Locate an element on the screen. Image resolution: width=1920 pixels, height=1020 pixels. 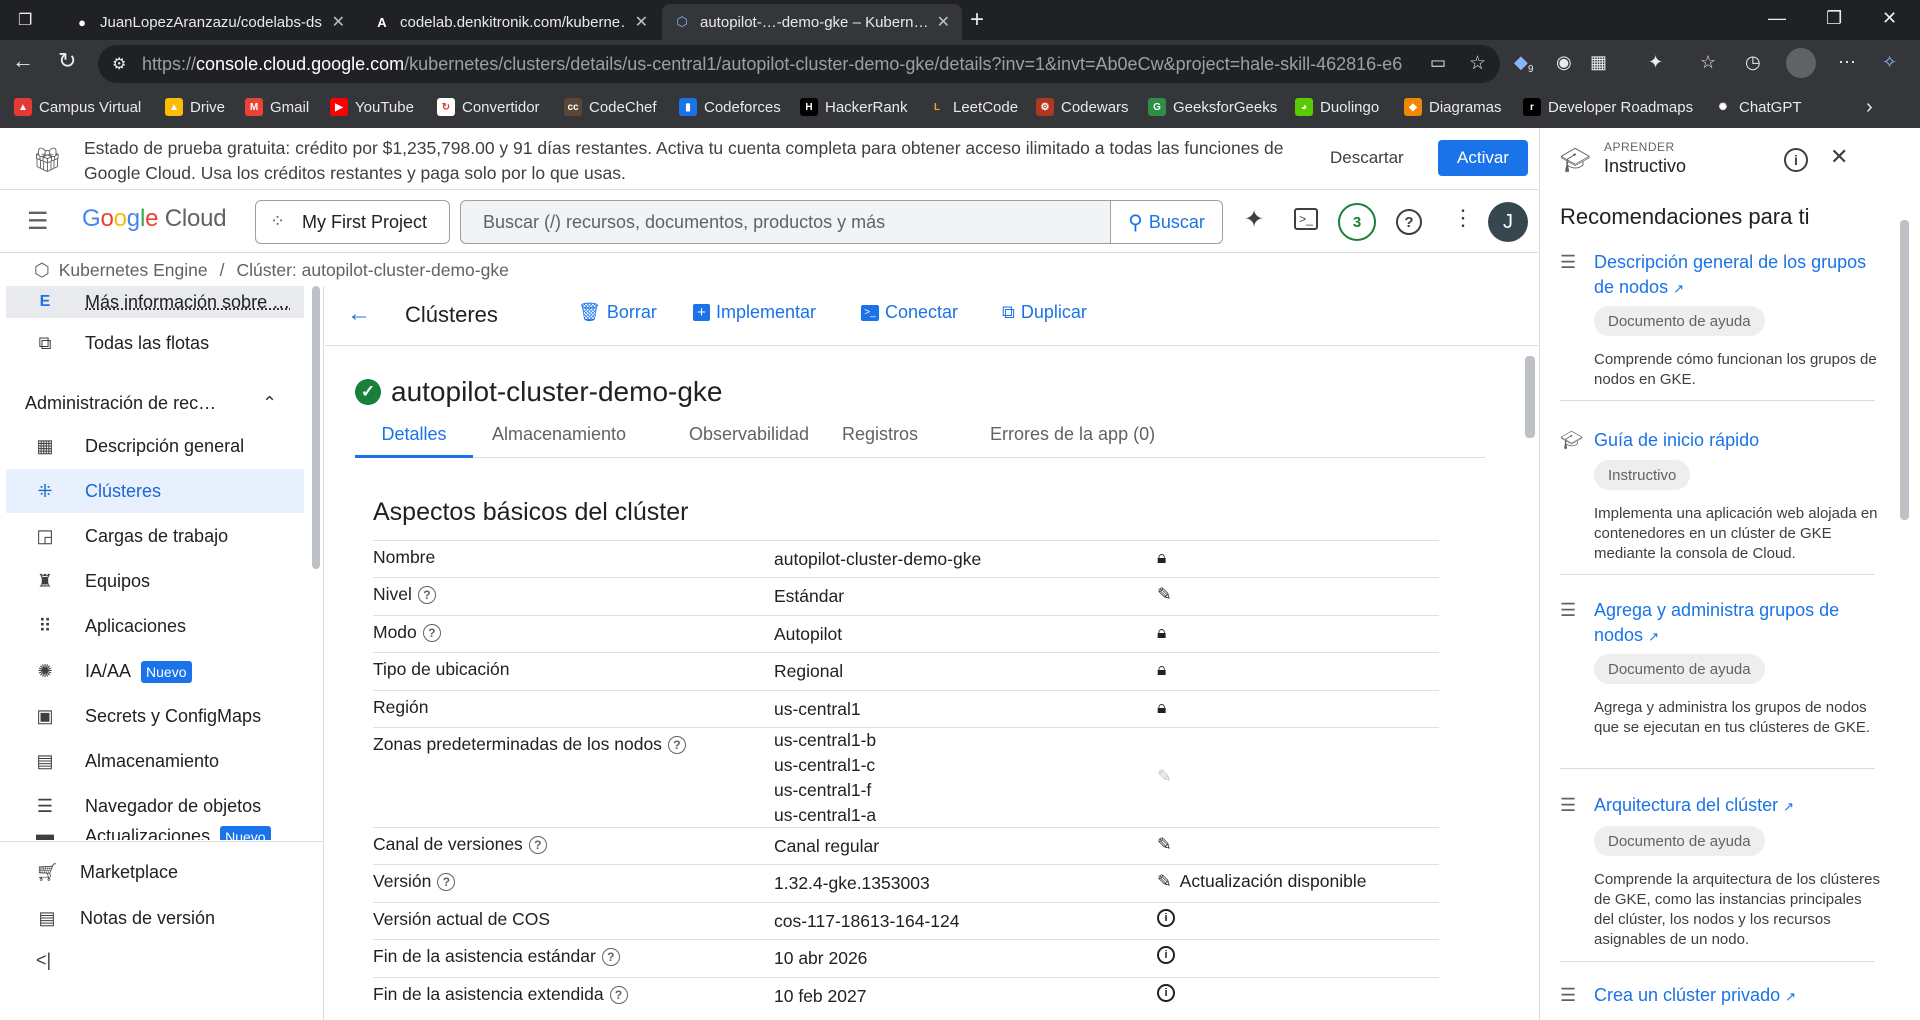
delete-button: 🗑︎ Borrar is located at coordinates (617, 312).